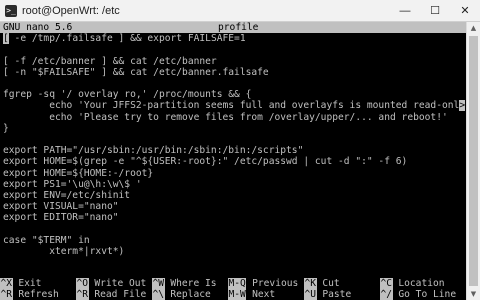 This screenshot has height=300, width=480. I want to click on shortcut-where-is: ^W Where Is, so click(184, 283).